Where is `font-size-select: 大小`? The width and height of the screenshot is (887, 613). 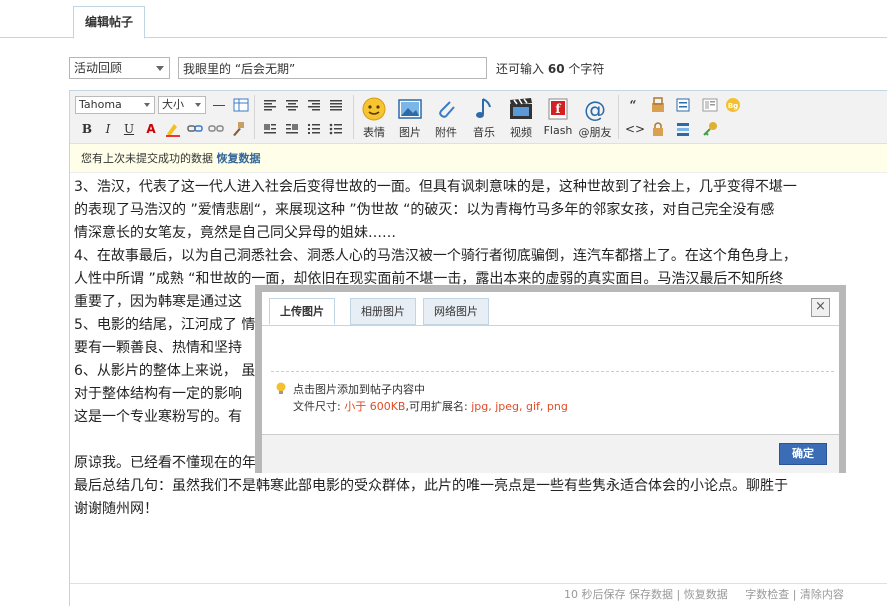 font-size-select: 大小 is located at coordinates (182, 105).